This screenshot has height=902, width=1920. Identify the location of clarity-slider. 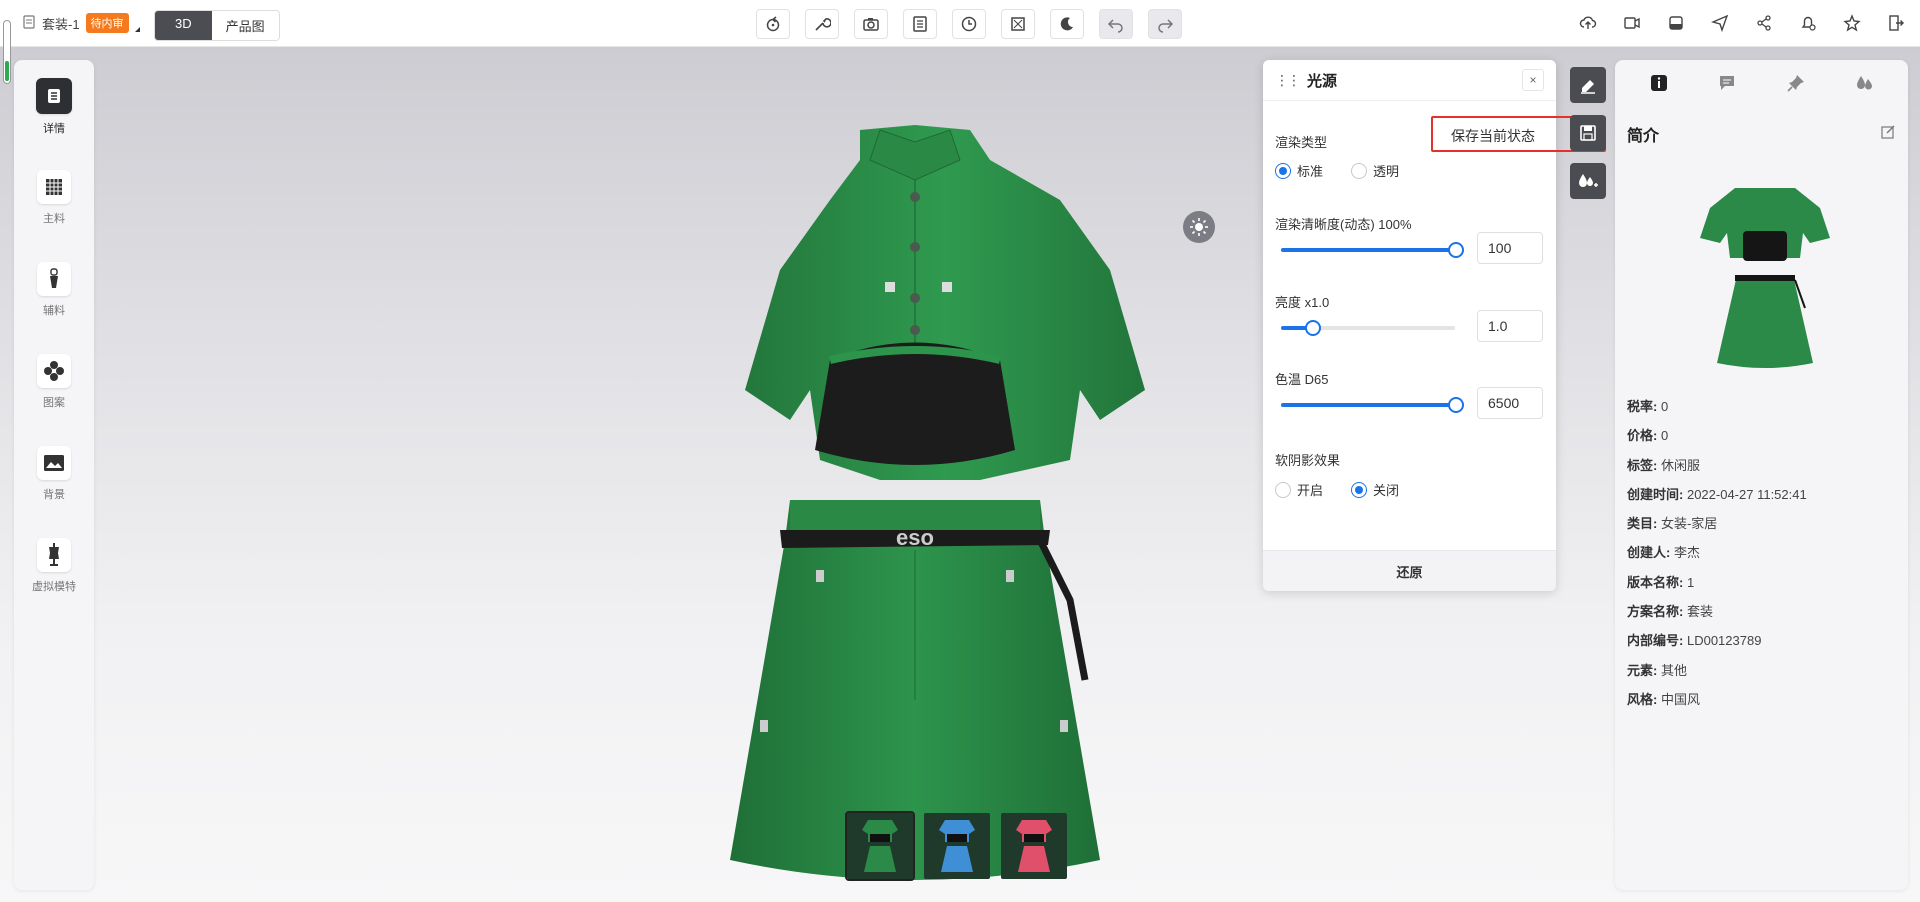
(1372, 250).